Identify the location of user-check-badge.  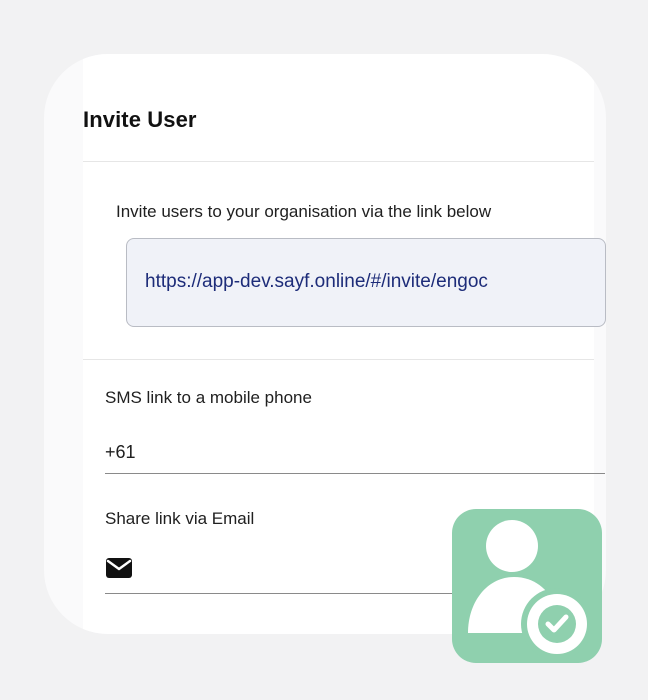
(527, 586).